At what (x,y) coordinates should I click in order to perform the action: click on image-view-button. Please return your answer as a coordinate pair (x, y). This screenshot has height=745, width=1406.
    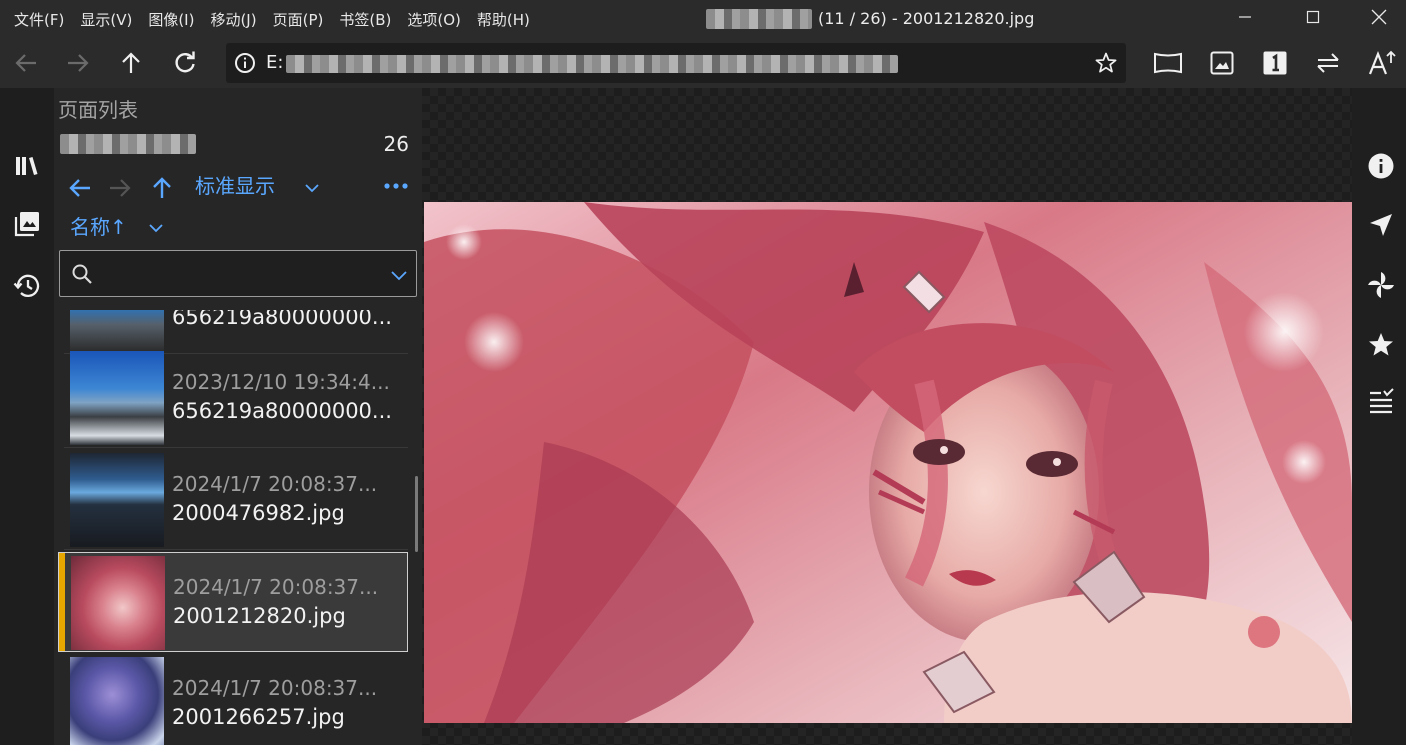
    Looking at the image, I should click on (1222, 63).